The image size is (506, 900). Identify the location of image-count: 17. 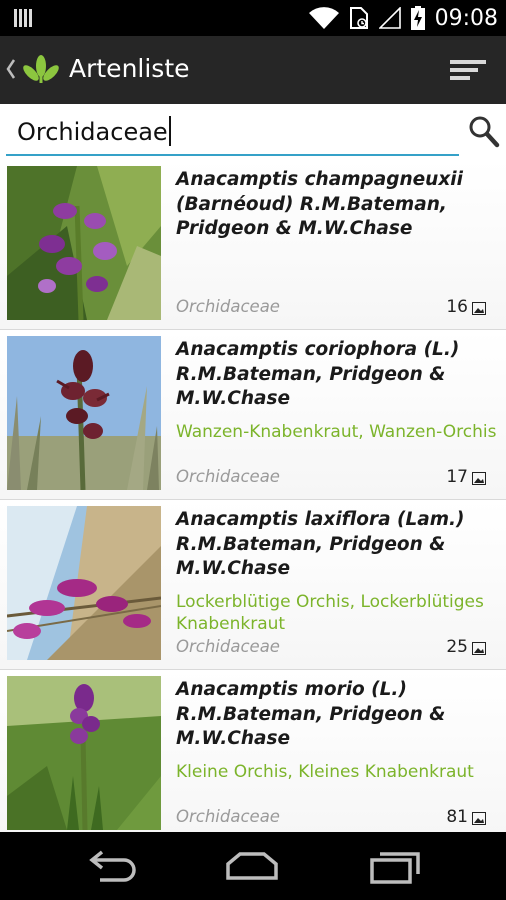
(457, 477).